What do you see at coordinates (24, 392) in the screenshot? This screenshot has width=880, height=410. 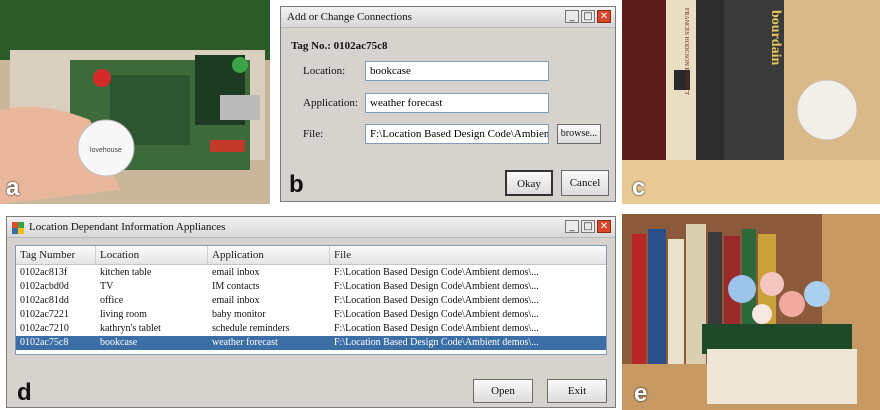 I see `panel-label-d: d` at bounding box center [24, 392].